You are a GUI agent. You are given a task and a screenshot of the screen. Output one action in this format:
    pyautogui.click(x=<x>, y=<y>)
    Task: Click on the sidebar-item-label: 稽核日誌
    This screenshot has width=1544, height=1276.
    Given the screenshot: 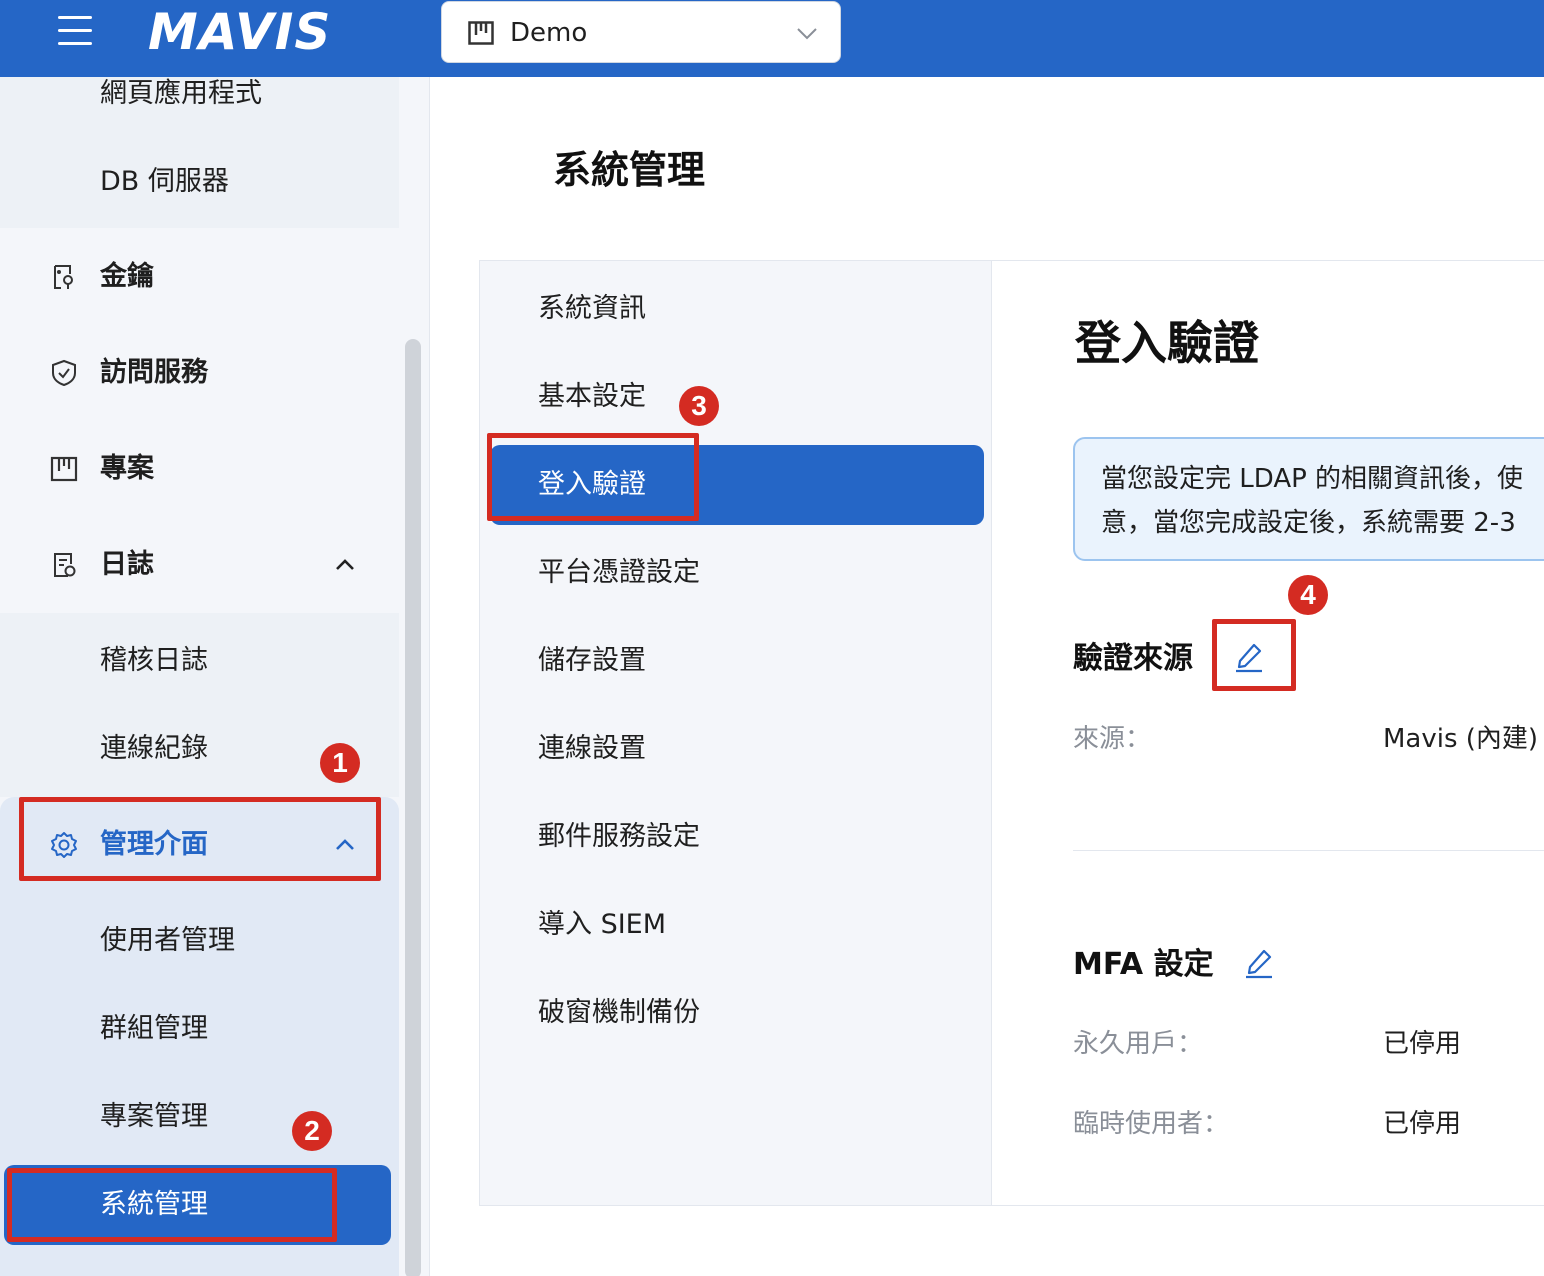 What is the action you would take?
    pyautogui.click(x=154, y=660)
    